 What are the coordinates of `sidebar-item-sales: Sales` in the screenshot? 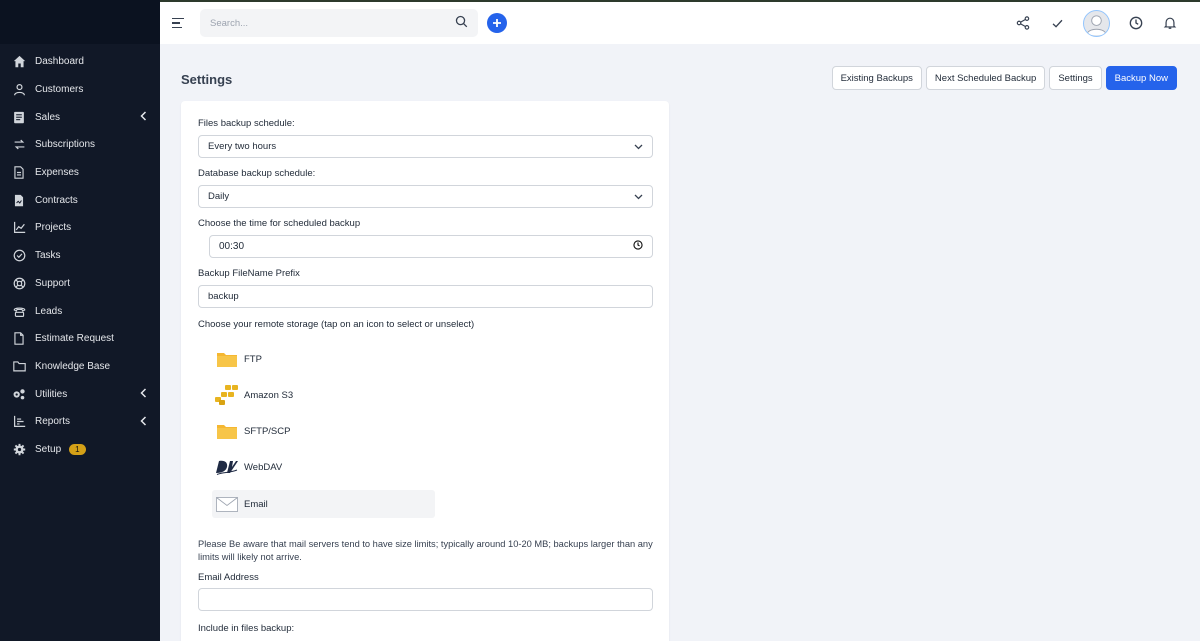 It's located at (80, 117).